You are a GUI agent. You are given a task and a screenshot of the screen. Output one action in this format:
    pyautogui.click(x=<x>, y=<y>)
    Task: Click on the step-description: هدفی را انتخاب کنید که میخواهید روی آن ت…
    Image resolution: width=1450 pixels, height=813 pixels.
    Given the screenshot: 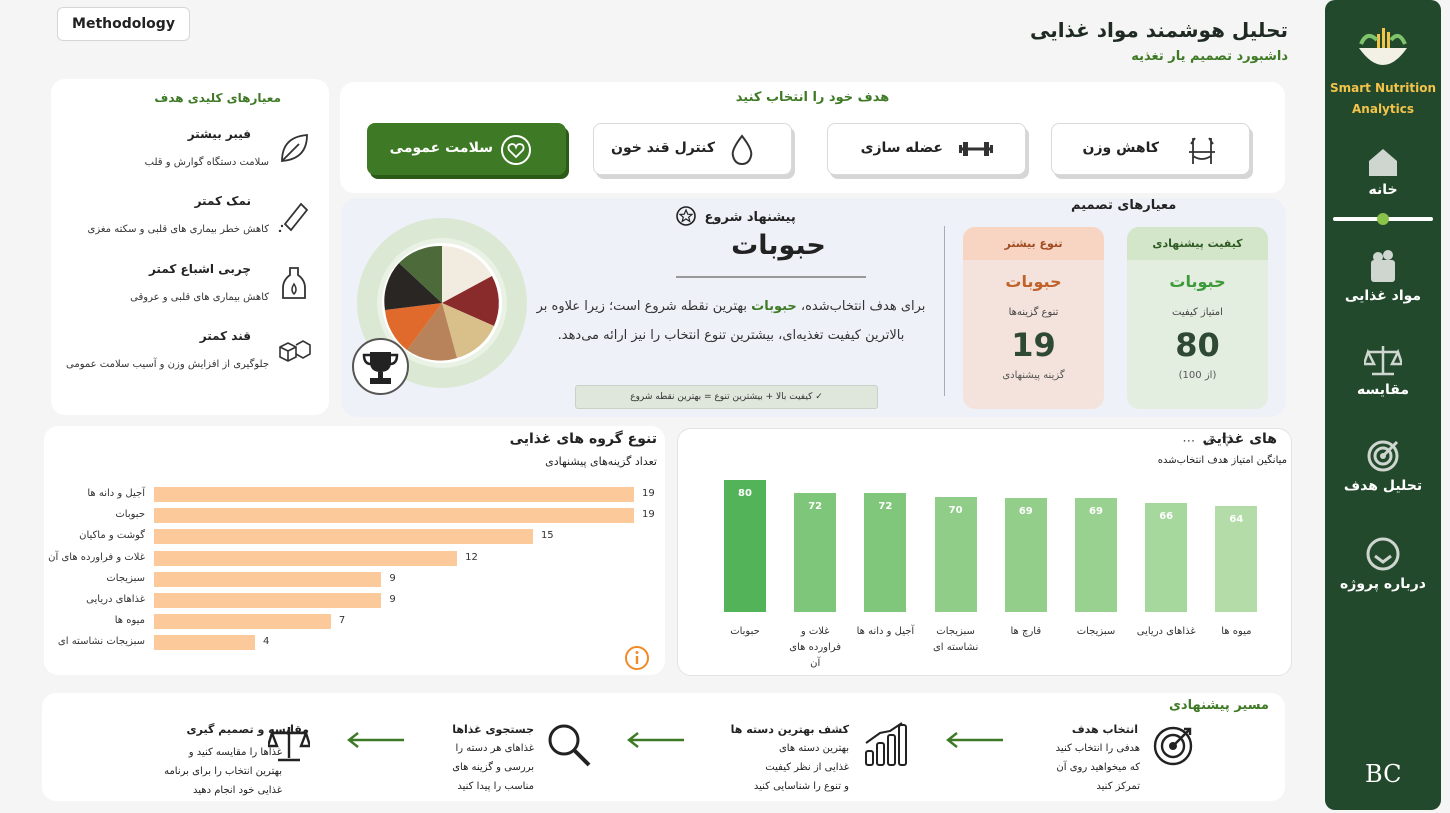 What is the action you would take?
    pyautogui.click(x=1098, y=767)
    